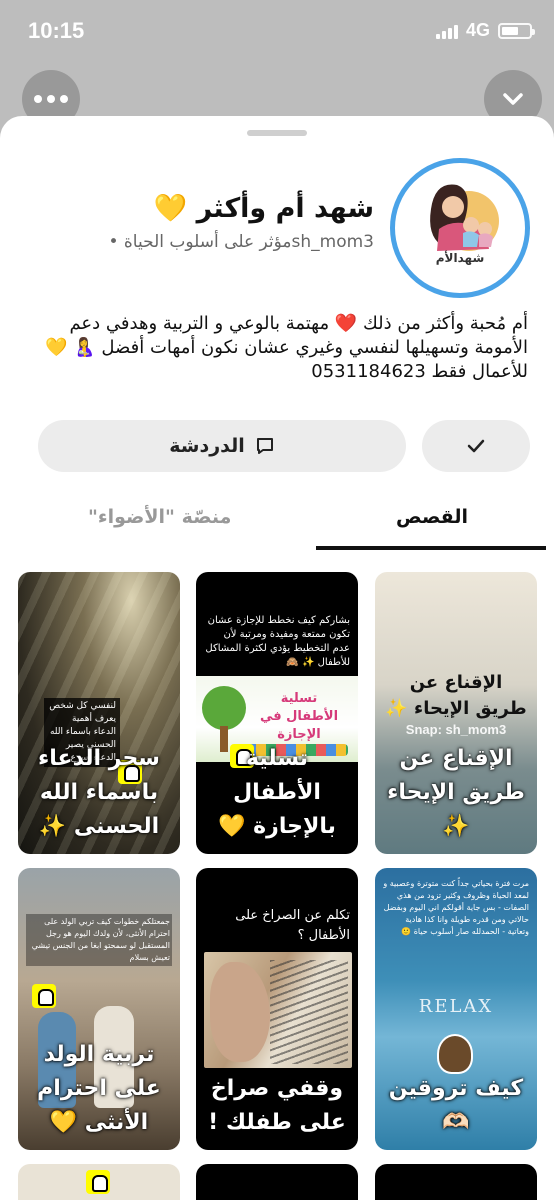 Image resolution: width=554 pixels, height=1200 pixels. What do you see at coordinates (516, 30) in the screenshot?
I see `battery-icon` at bounding box center [516, 30].